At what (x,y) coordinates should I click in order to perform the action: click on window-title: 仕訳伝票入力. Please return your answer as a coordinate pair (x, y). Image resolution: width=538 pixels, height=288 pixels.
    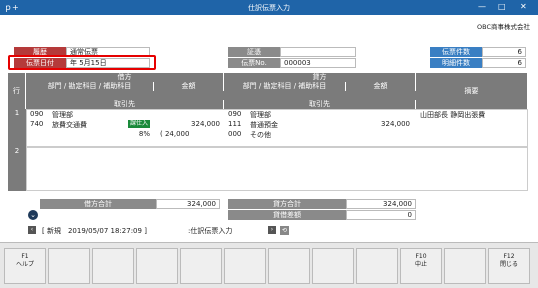
    Looking at the image, I should click on (269, 8).